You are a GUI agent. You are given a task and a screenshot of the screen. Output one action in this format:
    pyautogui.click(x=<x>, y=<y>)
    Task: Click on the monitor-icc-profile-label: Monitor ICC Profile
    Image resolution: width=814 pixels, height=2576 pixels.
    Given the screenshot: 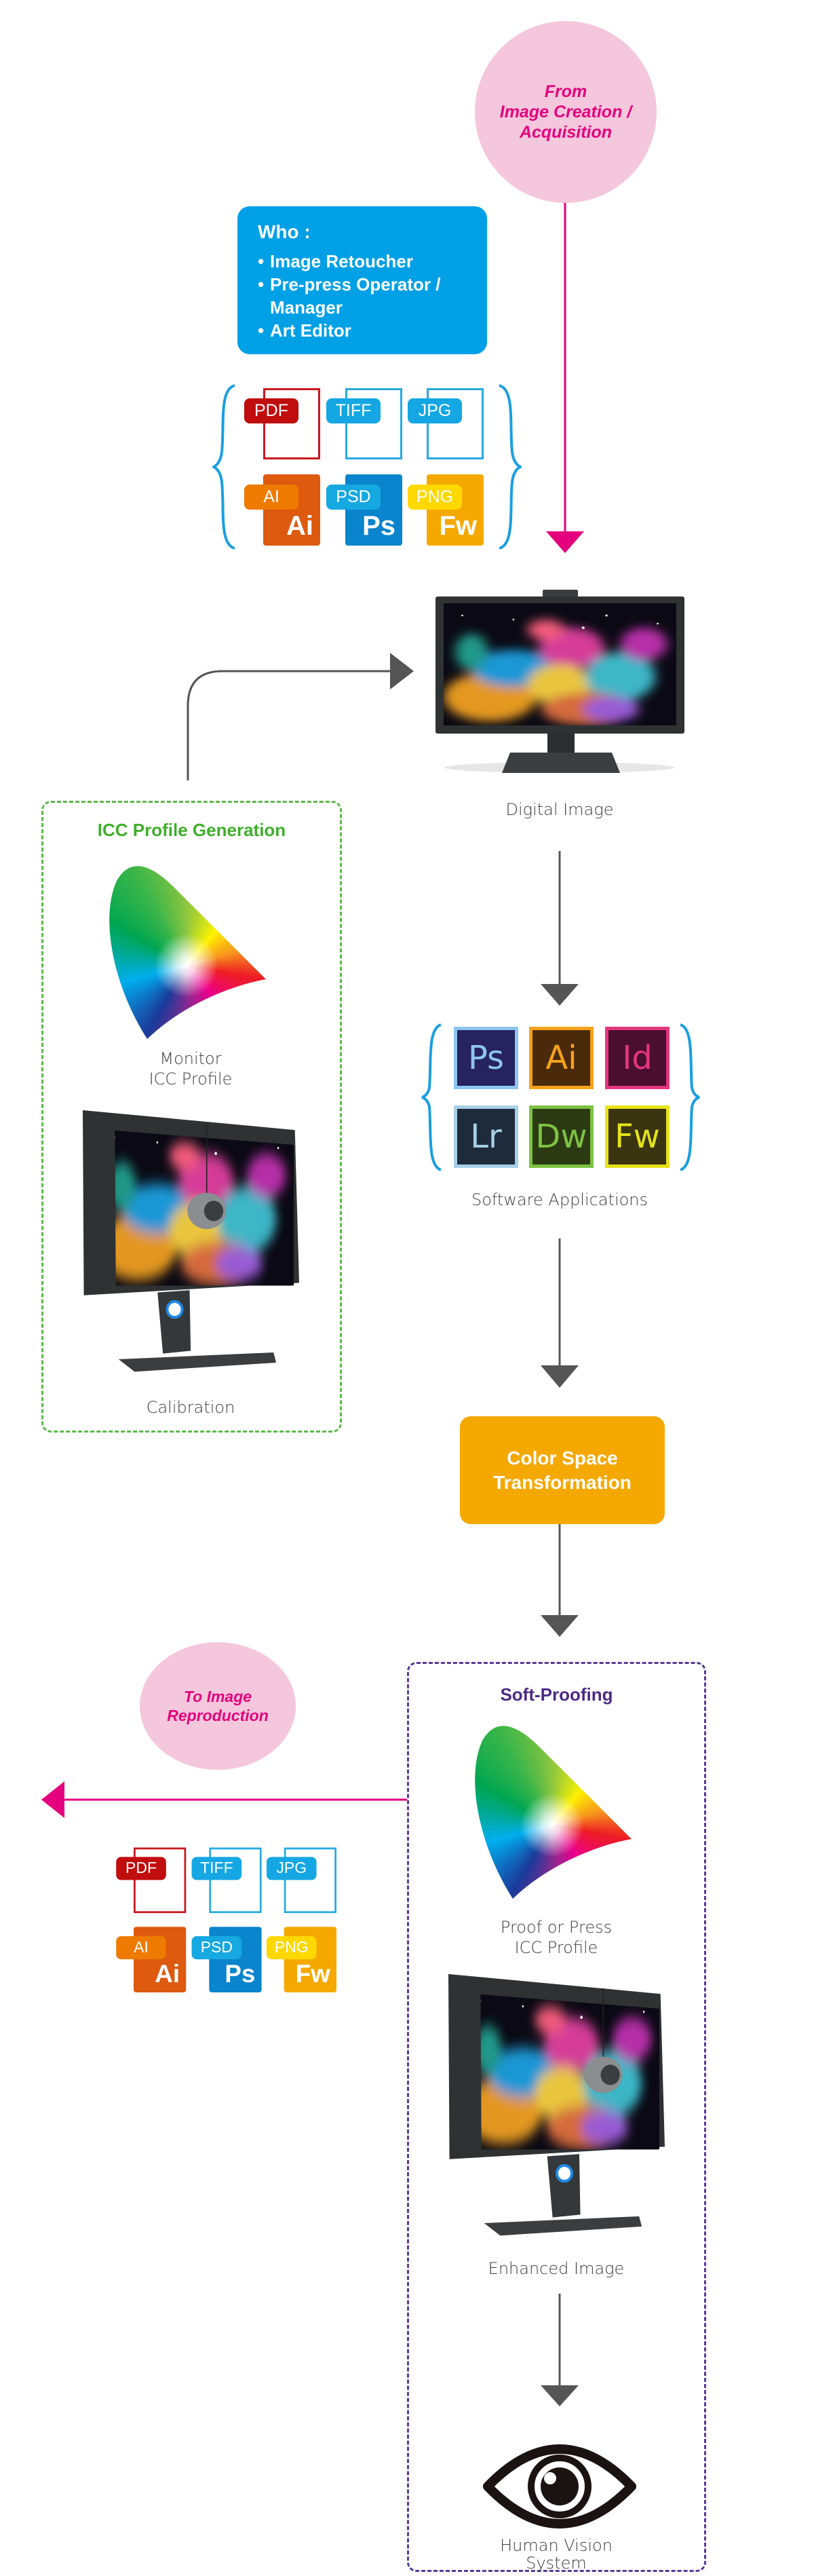 What is the action you would take?
    pyautogui.click(x=190, y=1069)
    